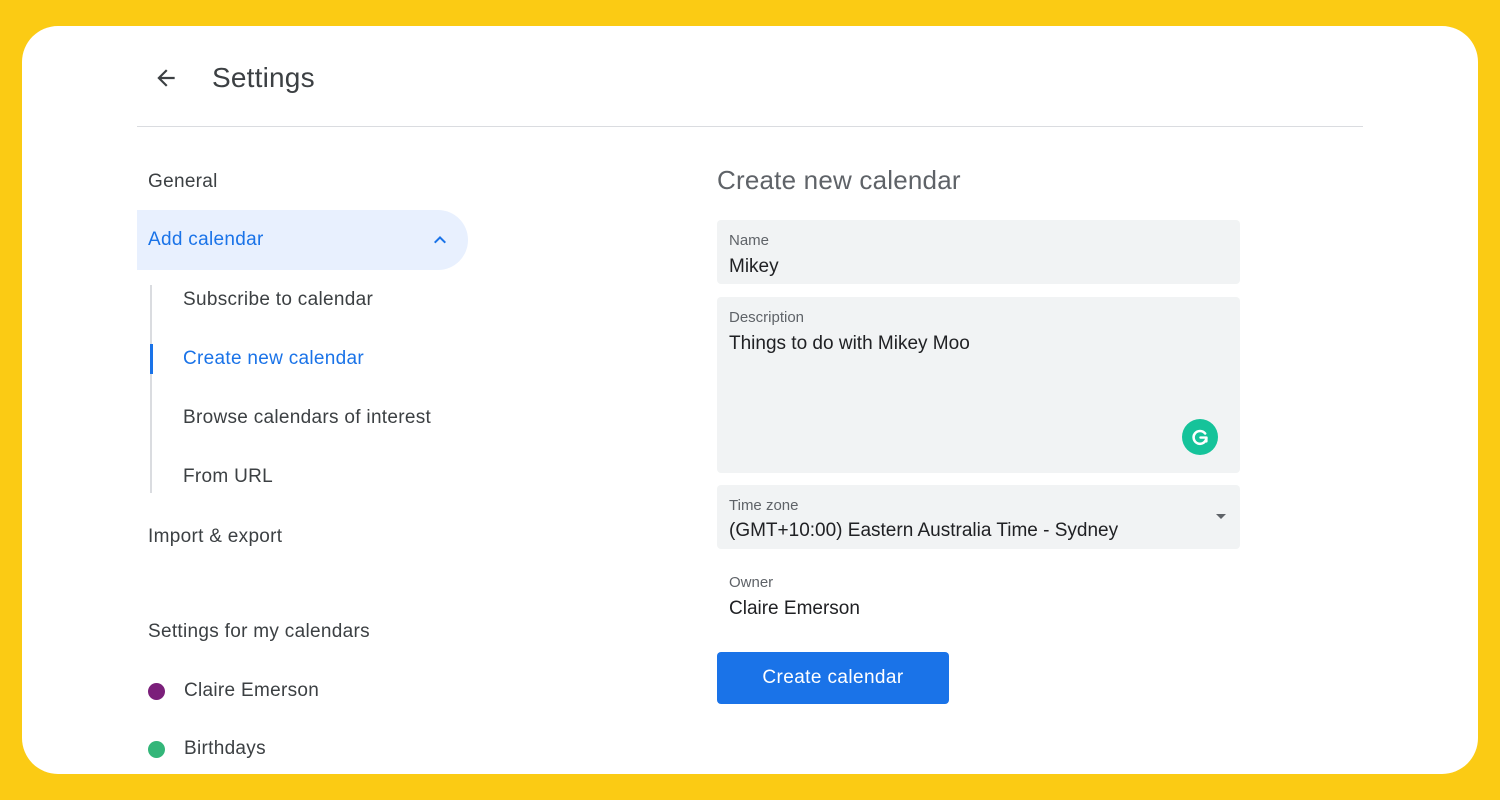  I want to click on calendar-item: Claire Emerson, so click(233, 691).